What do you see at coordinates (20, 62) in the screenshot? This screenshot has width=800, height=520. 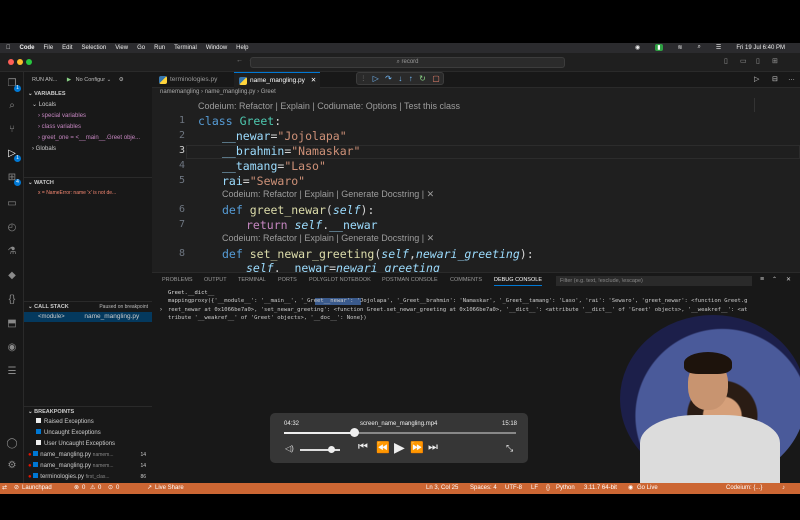 I see `minimize-window-button` at bounding box center [20, 62].